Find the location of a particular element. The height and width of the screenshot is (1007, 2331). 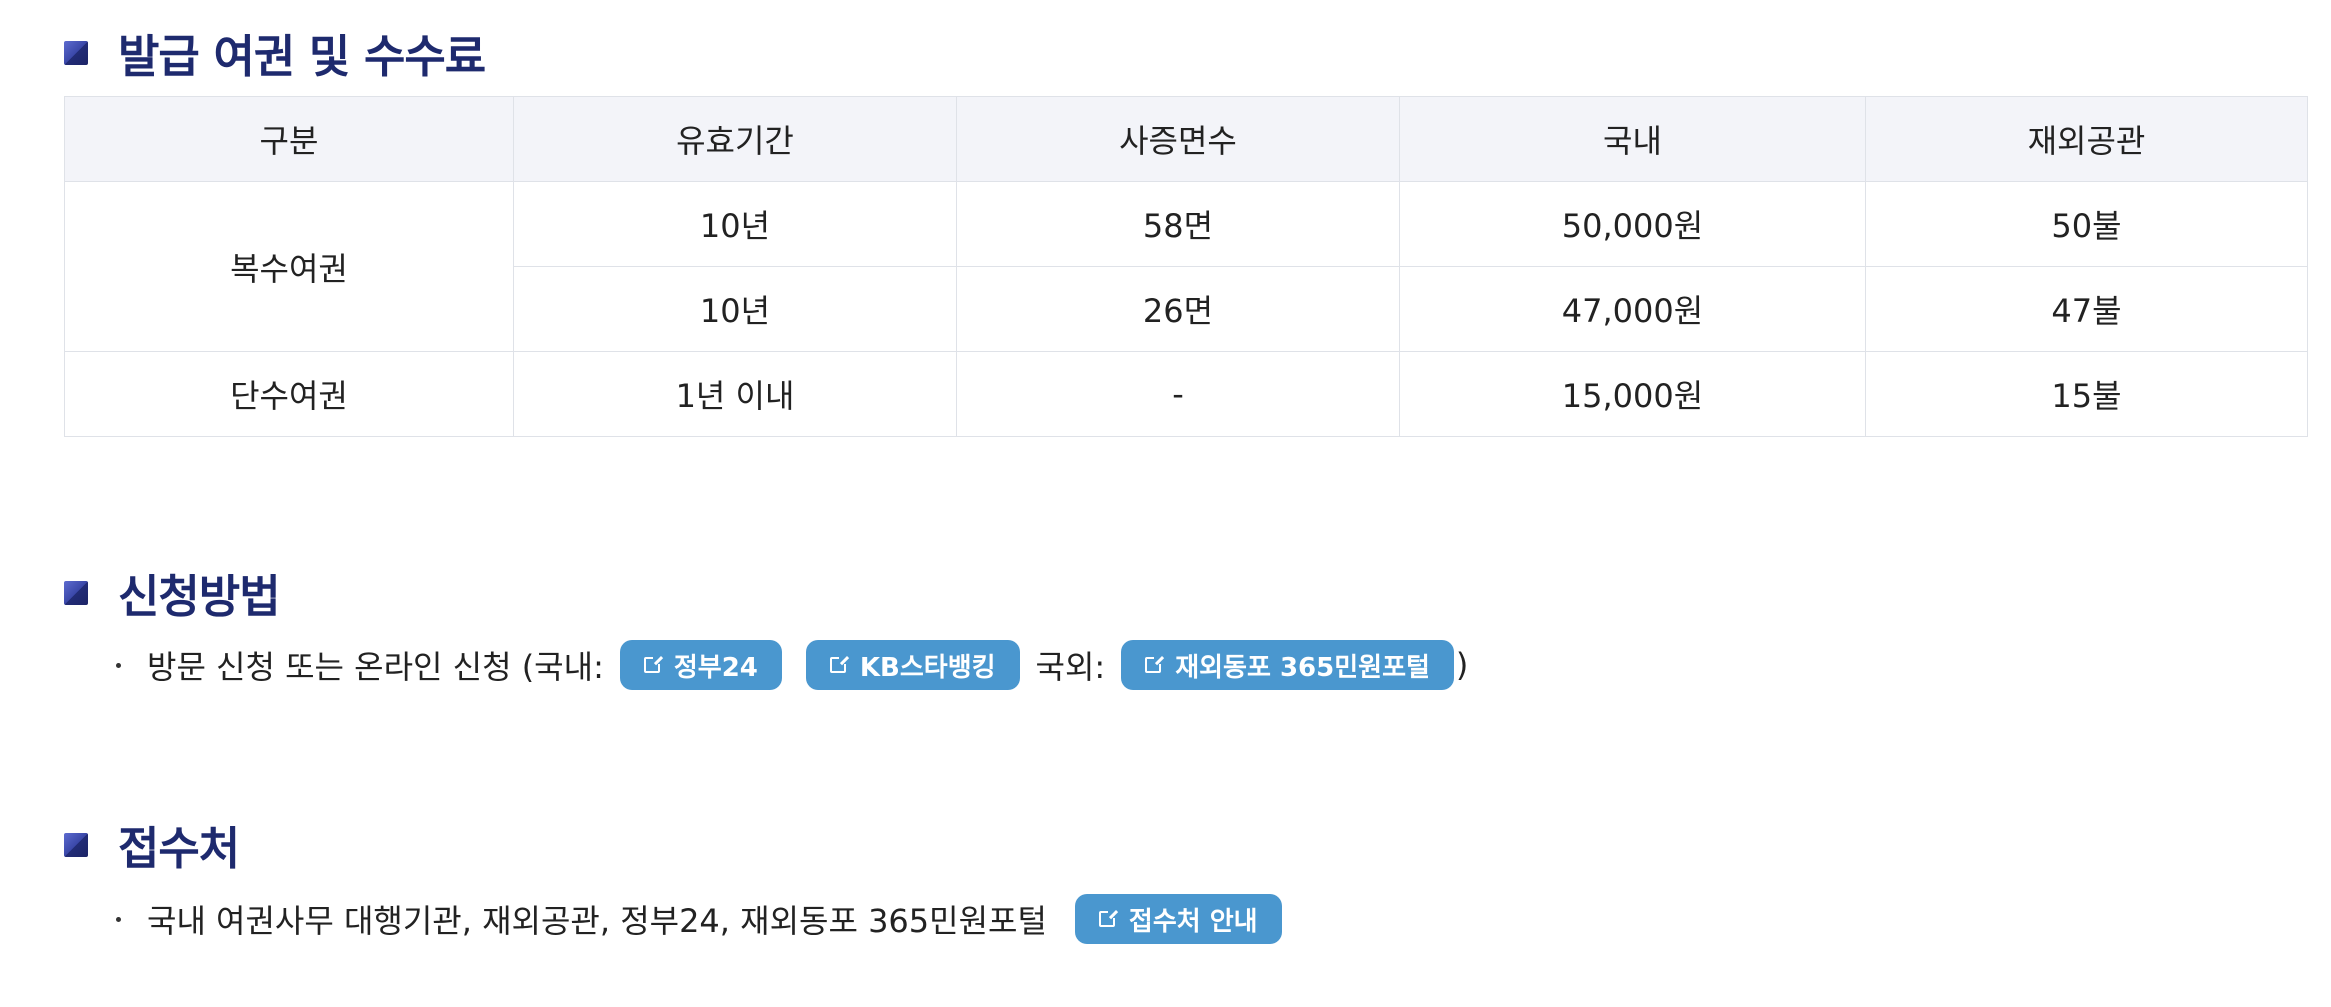

table-row: 단수여권 1년 이내 - 15,000원 15불 is located at coordinates (1186, 394).